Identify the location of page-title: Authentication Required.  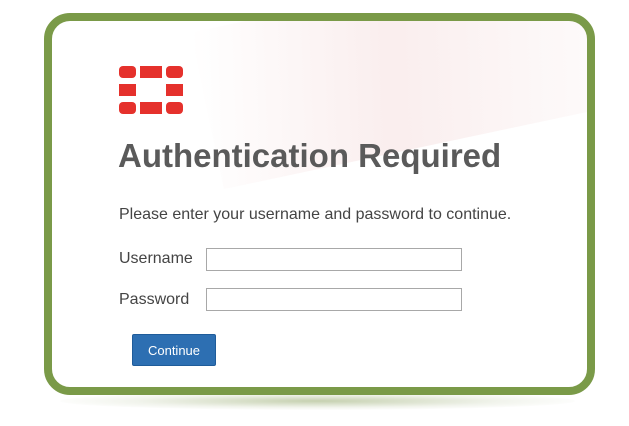
(310, 155).